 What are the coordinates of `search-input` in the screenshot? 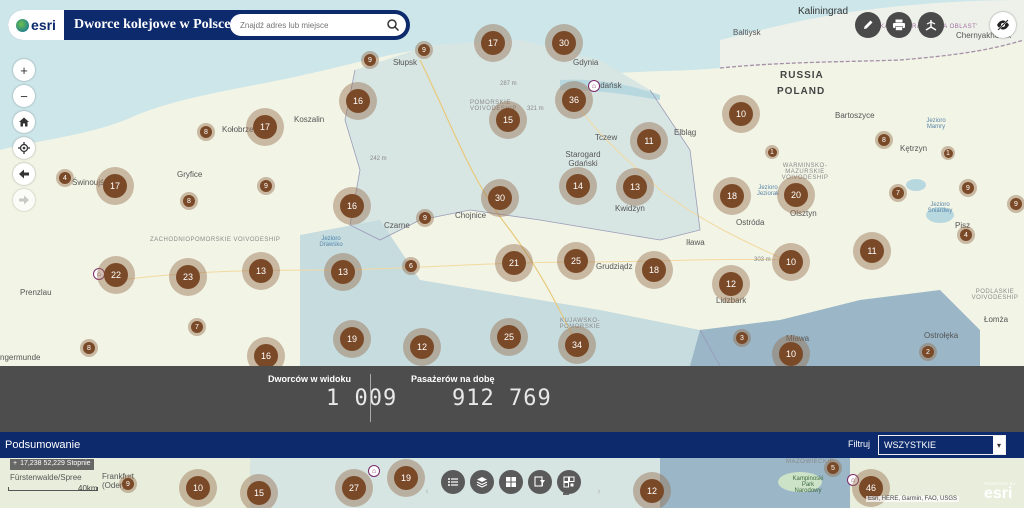 It's located at (305, 25).